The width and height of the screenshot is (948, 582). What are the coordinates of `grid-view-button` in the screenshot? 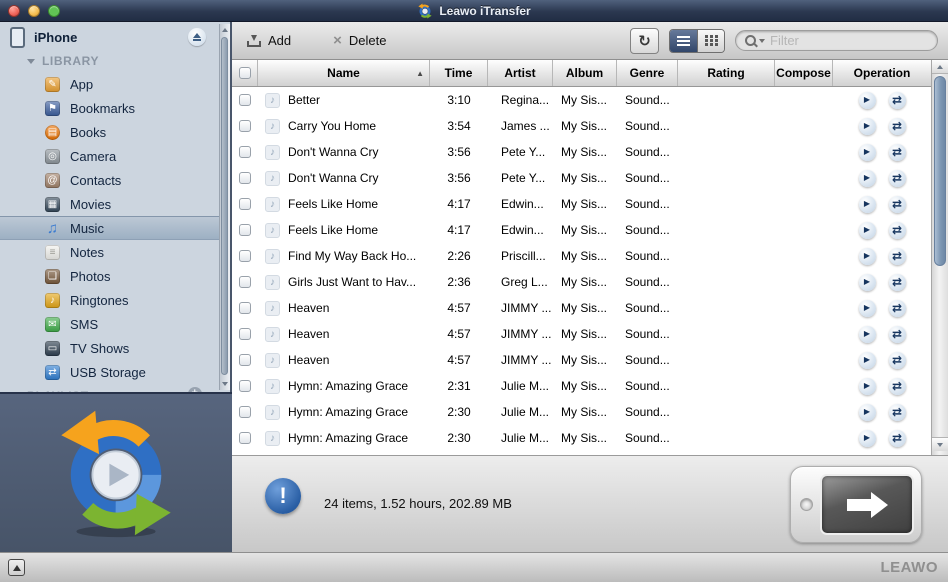 It's located at (710, 40).